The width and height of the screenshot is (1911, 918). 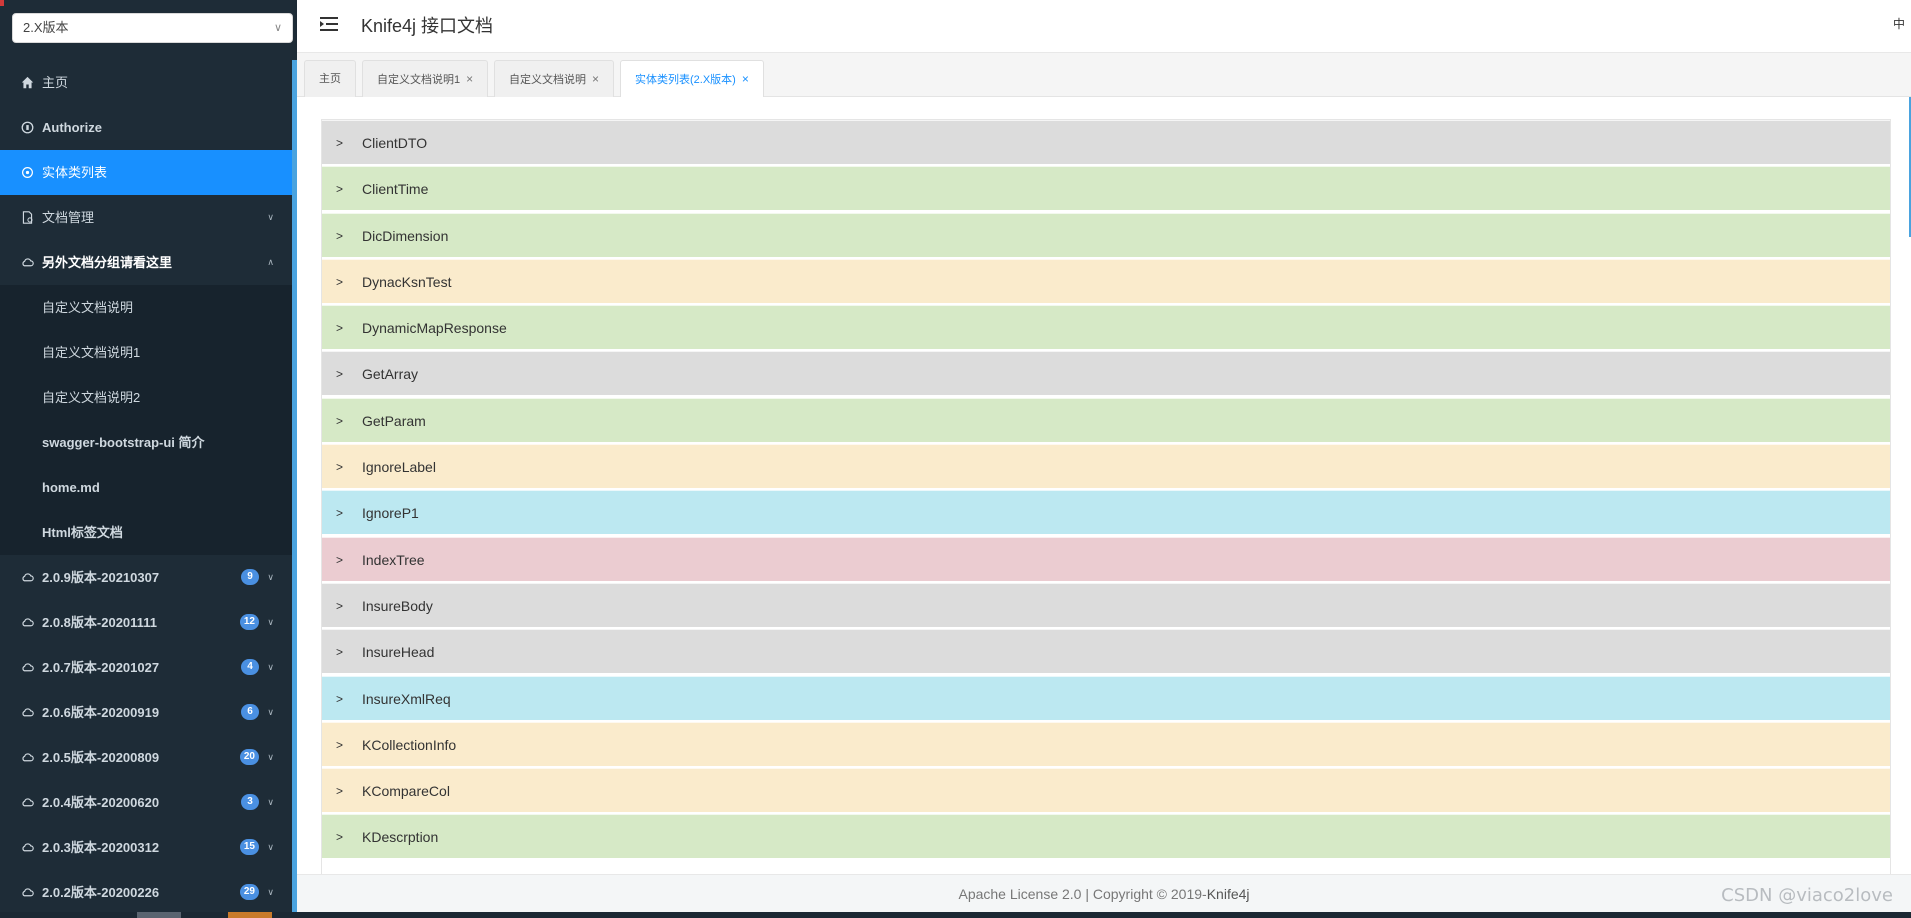 I want to click on sidebar-subitem: 自定义文档说明1, so click(x=146, y=352).